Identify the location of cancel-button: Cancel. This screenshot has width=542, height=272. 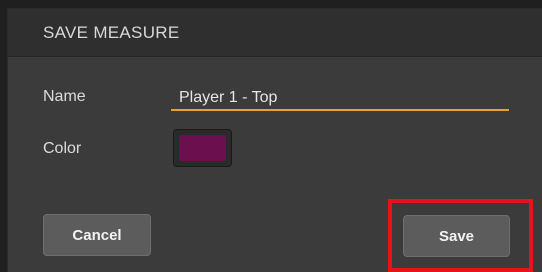
(97, 235).